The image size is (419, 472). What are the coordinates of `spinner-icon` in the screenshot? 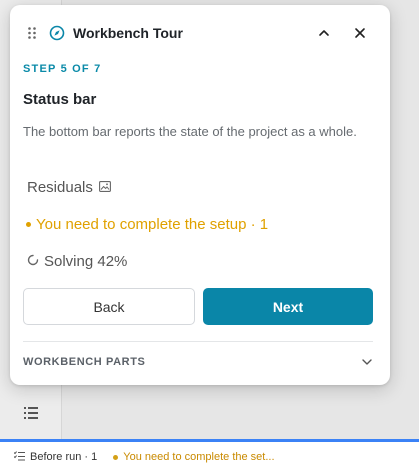 It's located at (33, 261).